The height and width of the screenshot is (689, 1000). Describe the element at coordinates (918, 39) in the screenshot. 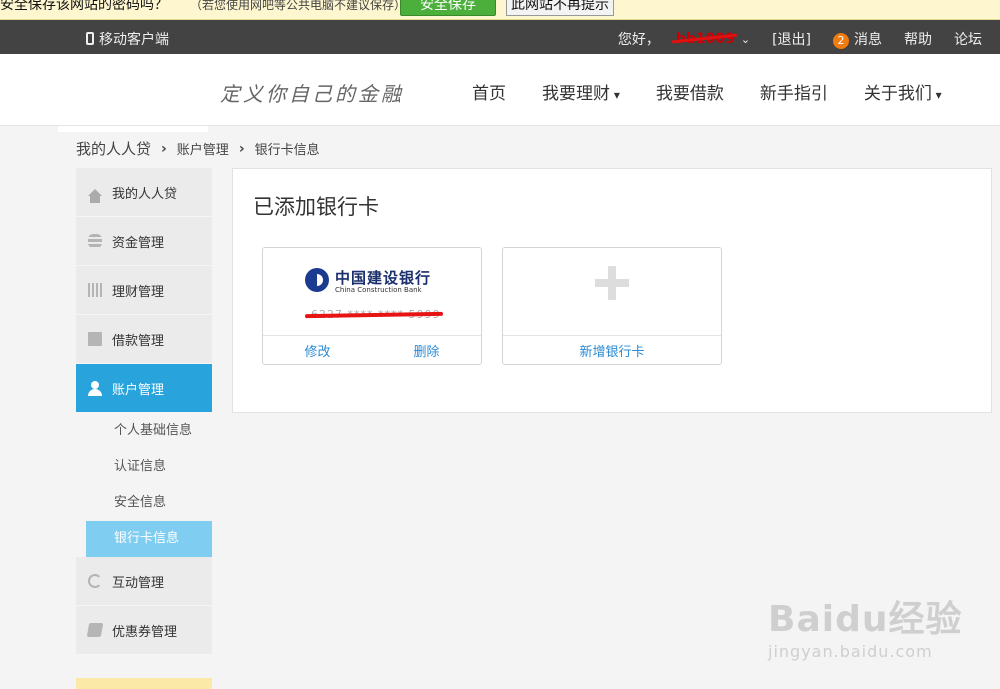

I see `help-link: 帮助` at that location.